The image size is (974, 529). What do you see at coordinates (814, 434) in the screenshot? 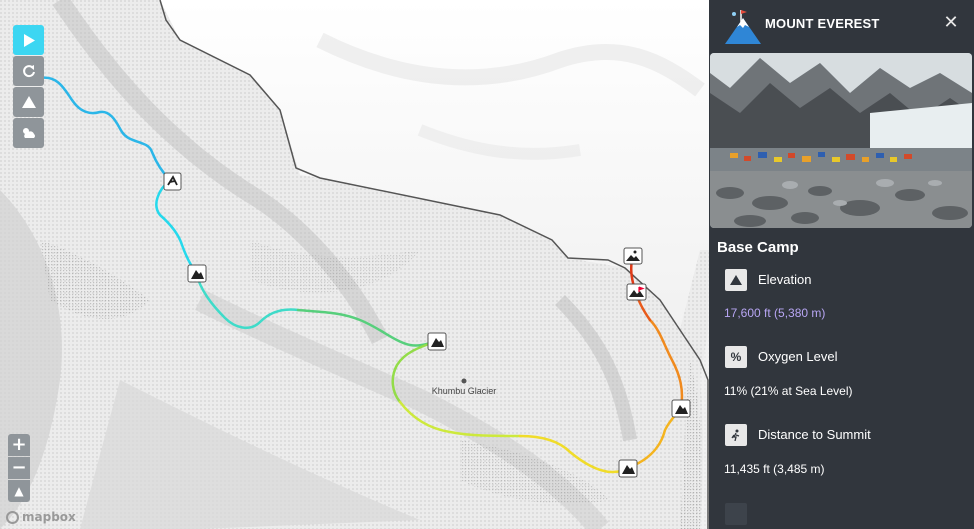
I see `stat-label-distance: Distance to Summit` at bounding box center [814, 434].